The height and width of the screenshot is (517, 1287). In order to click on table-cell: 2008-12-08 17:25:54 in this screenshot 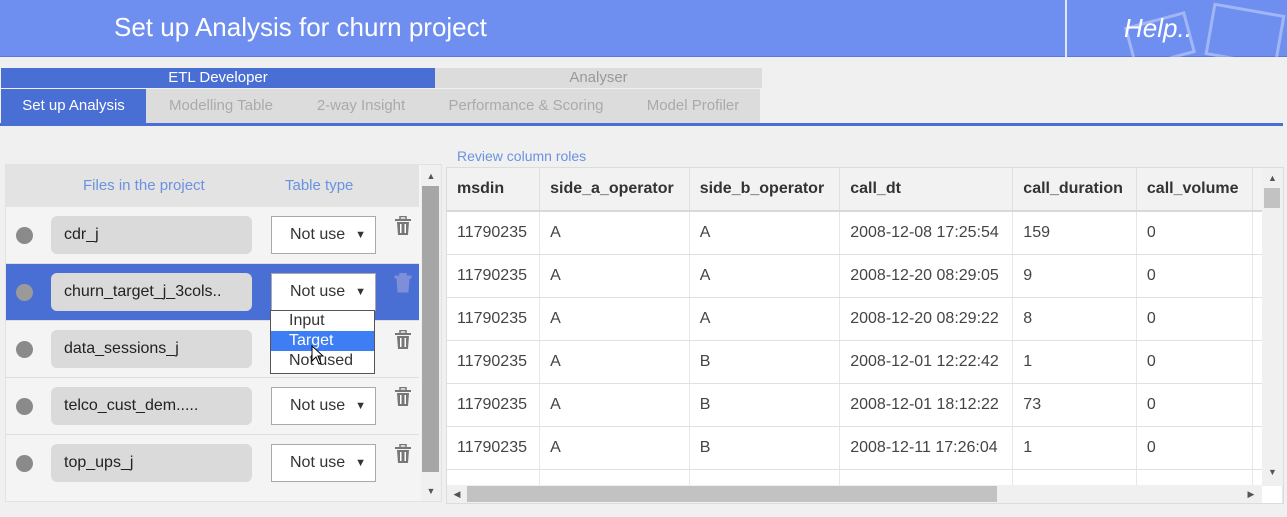, I will do `click(926, 233)`.